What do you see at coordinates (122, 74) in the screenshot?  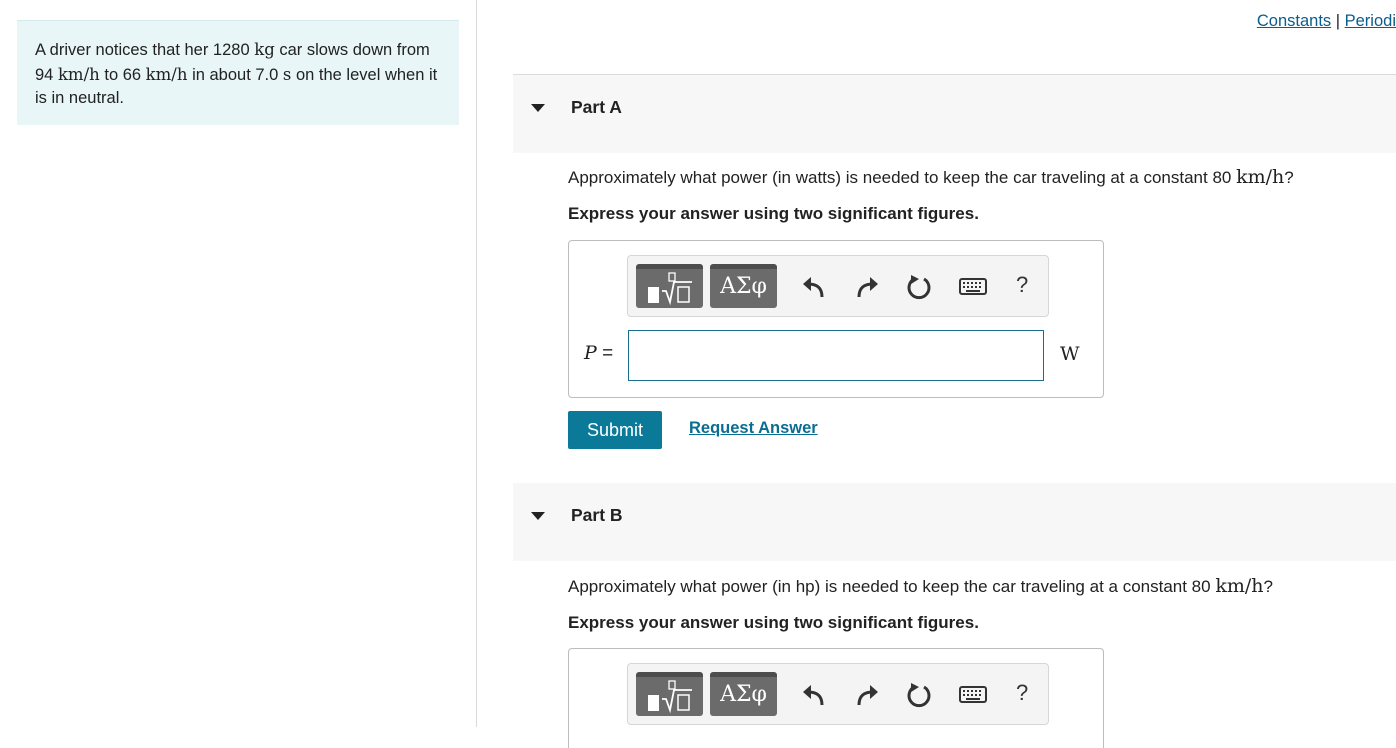 I see `problem-text: to 66` at bounding box center [122, 74].